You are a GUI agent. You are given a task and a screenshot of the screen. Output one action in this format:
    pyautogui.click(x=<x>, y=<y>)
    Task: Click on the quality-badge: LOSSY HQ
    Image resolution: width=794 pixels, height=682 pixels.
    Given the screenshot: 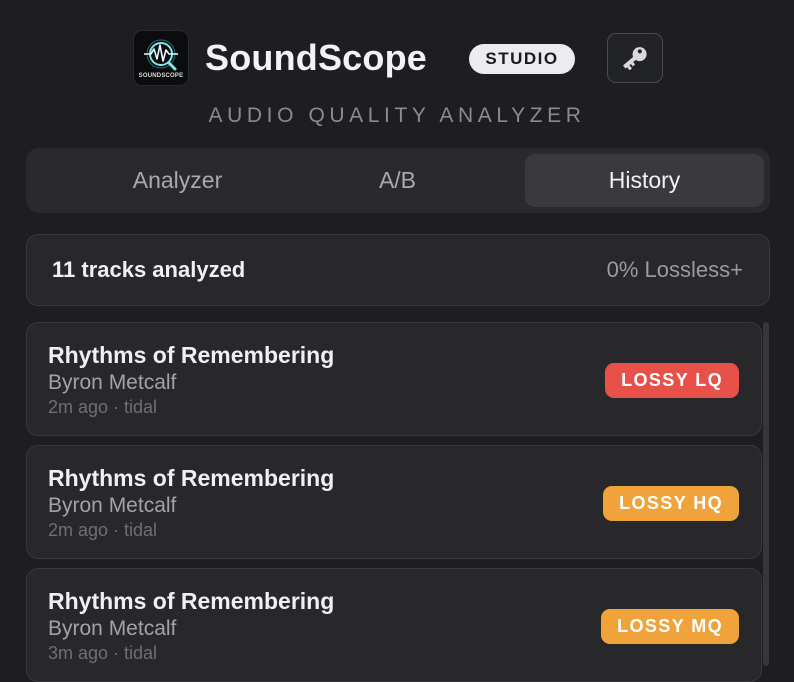 What is the action you would take?
    pyautogui.click(x=671, y=503)
    